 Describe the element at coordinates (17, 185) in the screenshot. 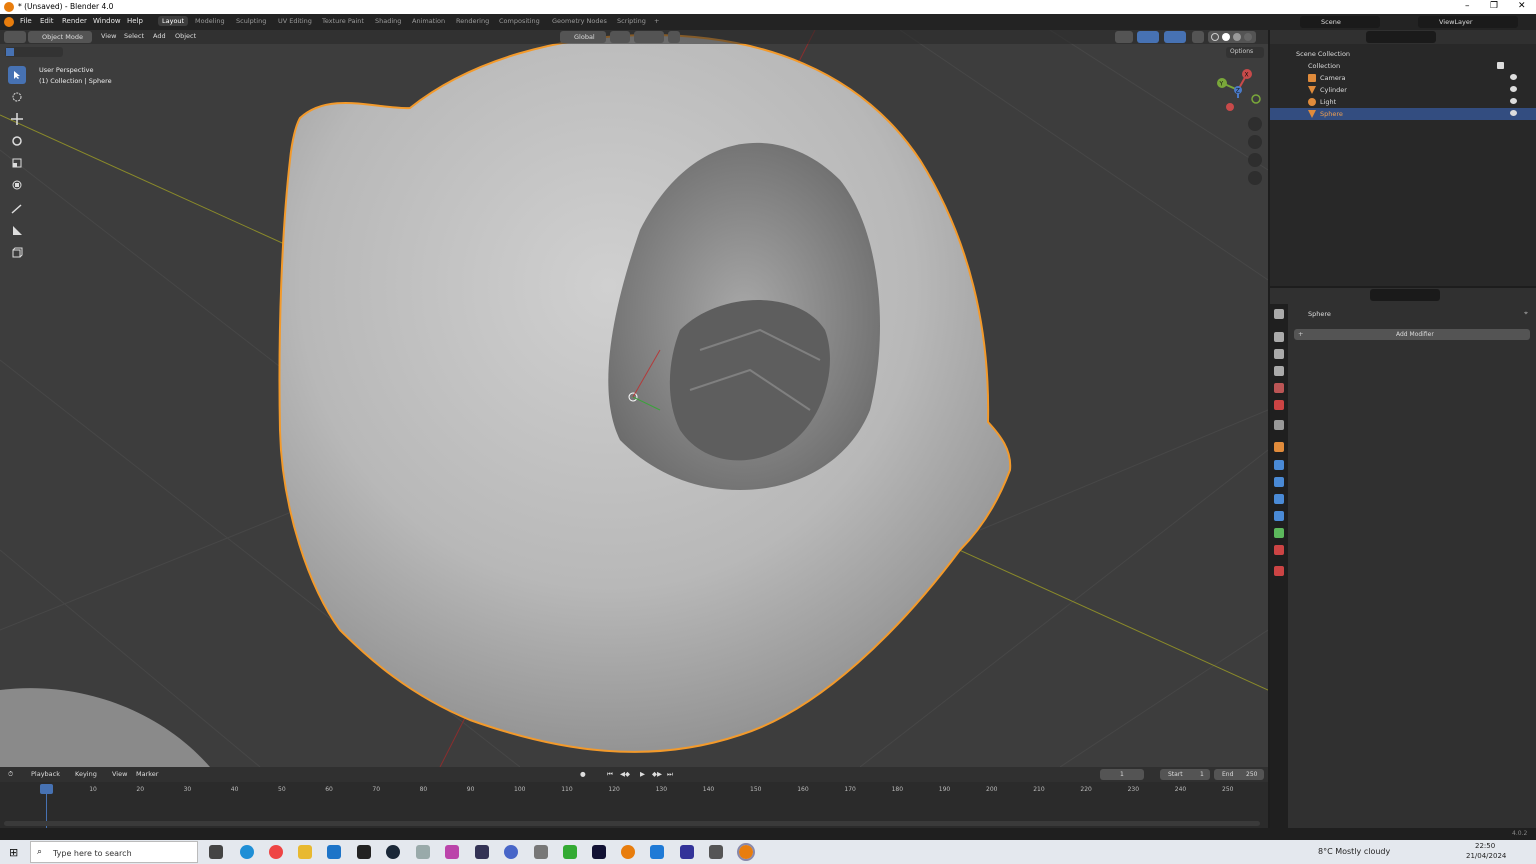

I see `transform-icon` at that location.